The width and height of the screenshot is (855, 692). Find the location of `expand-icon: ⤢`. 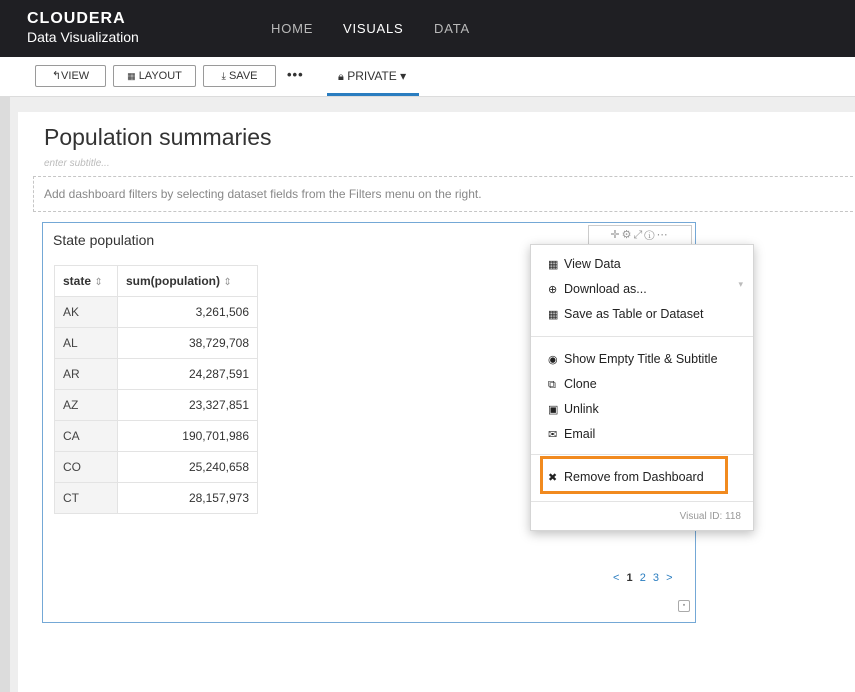

expand-icon: ⤢ is located at coordinates (638, 235).